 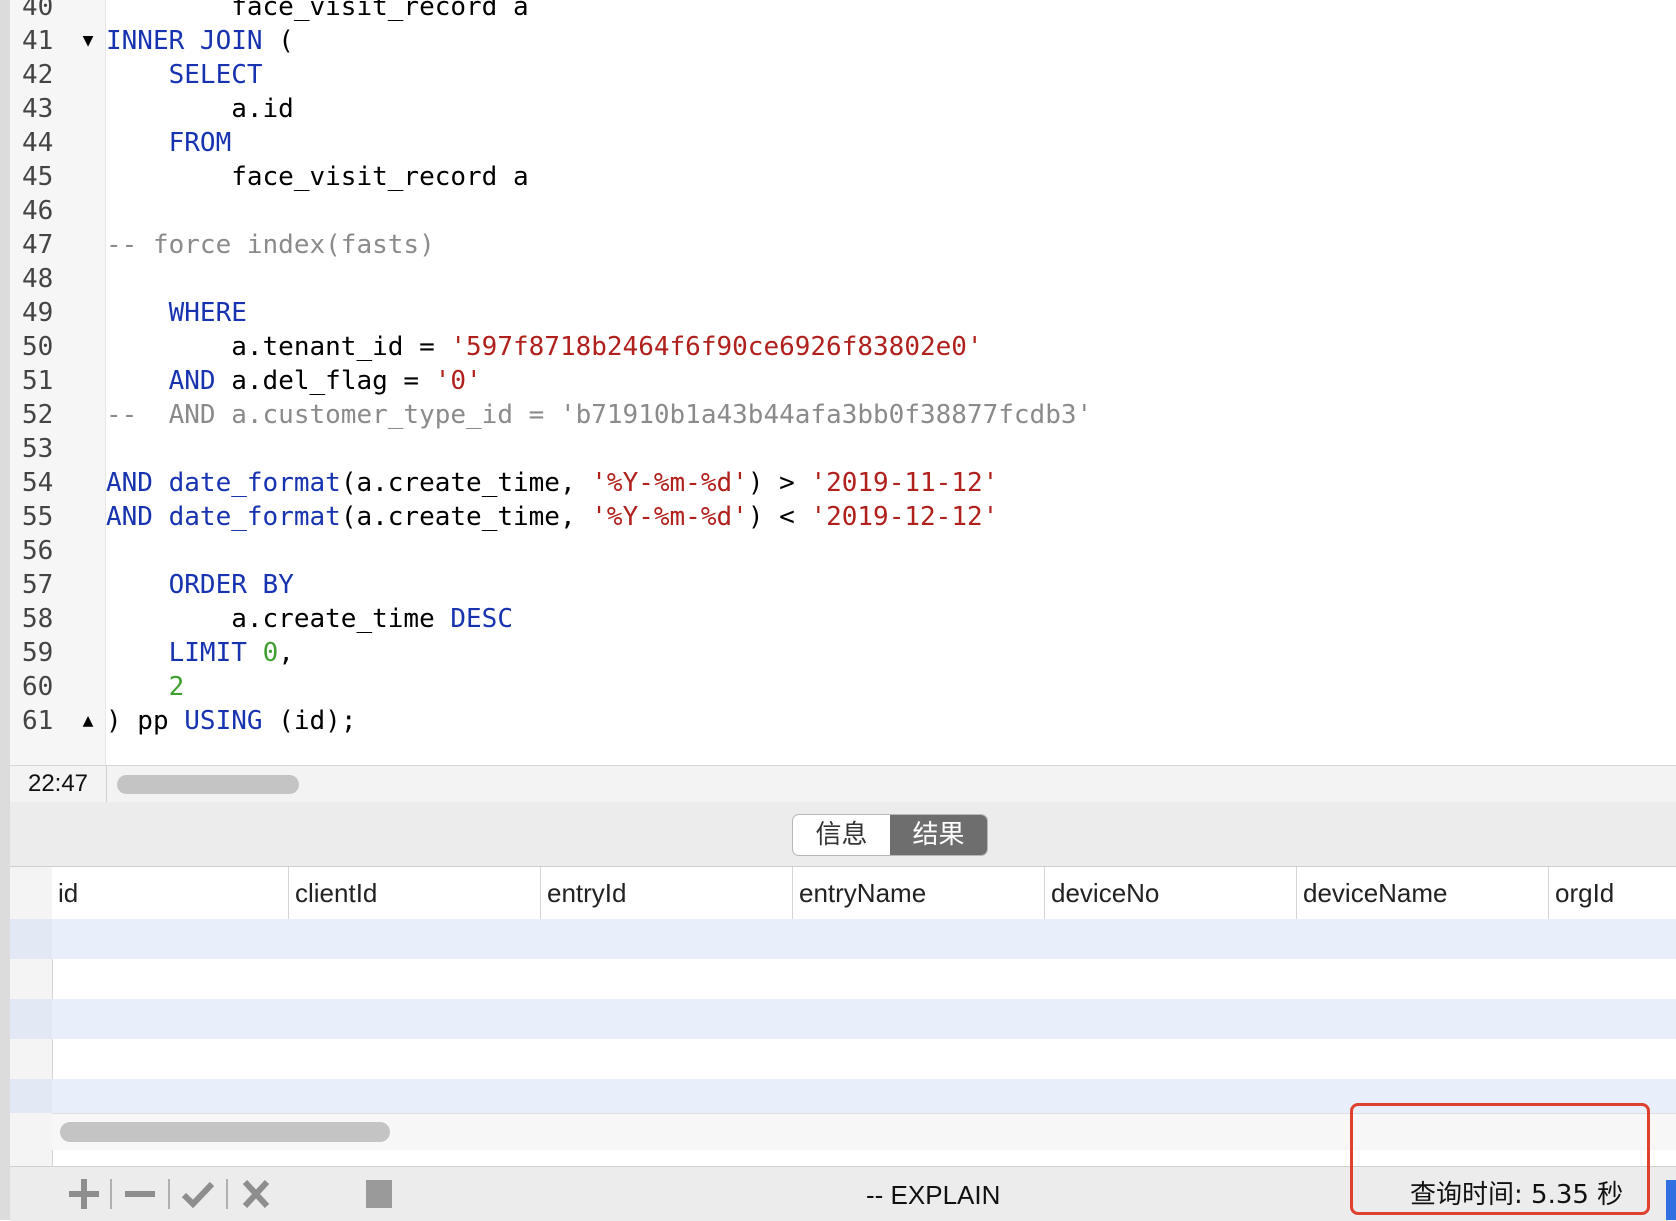 I want to click on code-line: 44 FROM, so click(x=835, y=143).